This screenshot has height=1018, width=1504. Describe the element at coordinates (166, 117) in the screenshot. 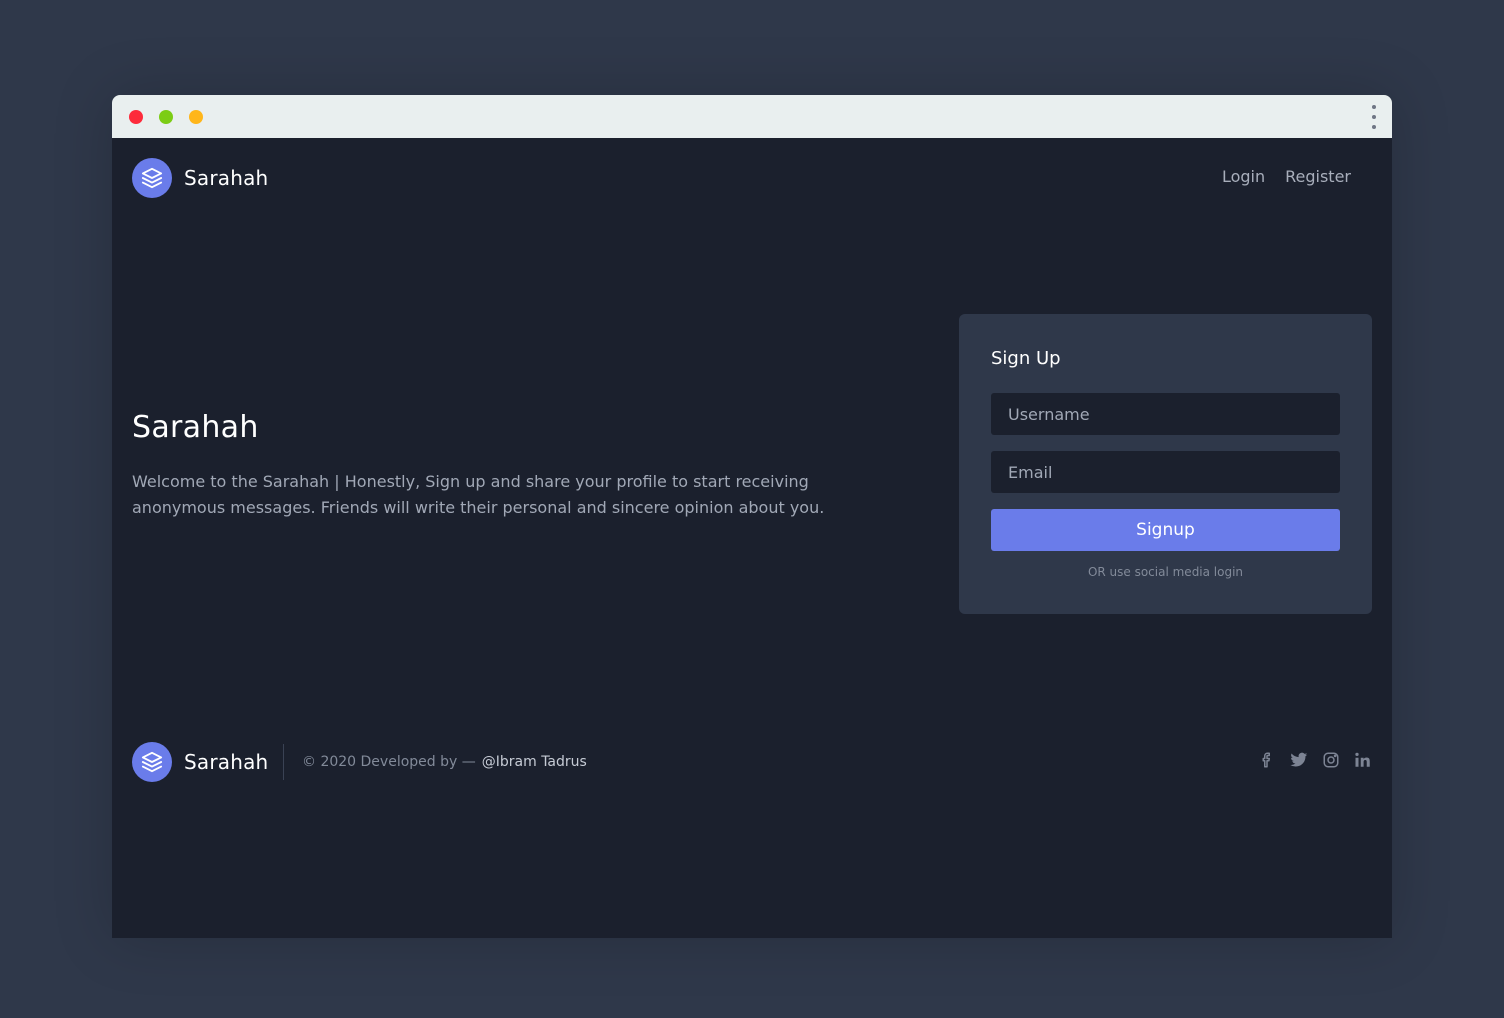

I see `minimize-window-button` at that location.